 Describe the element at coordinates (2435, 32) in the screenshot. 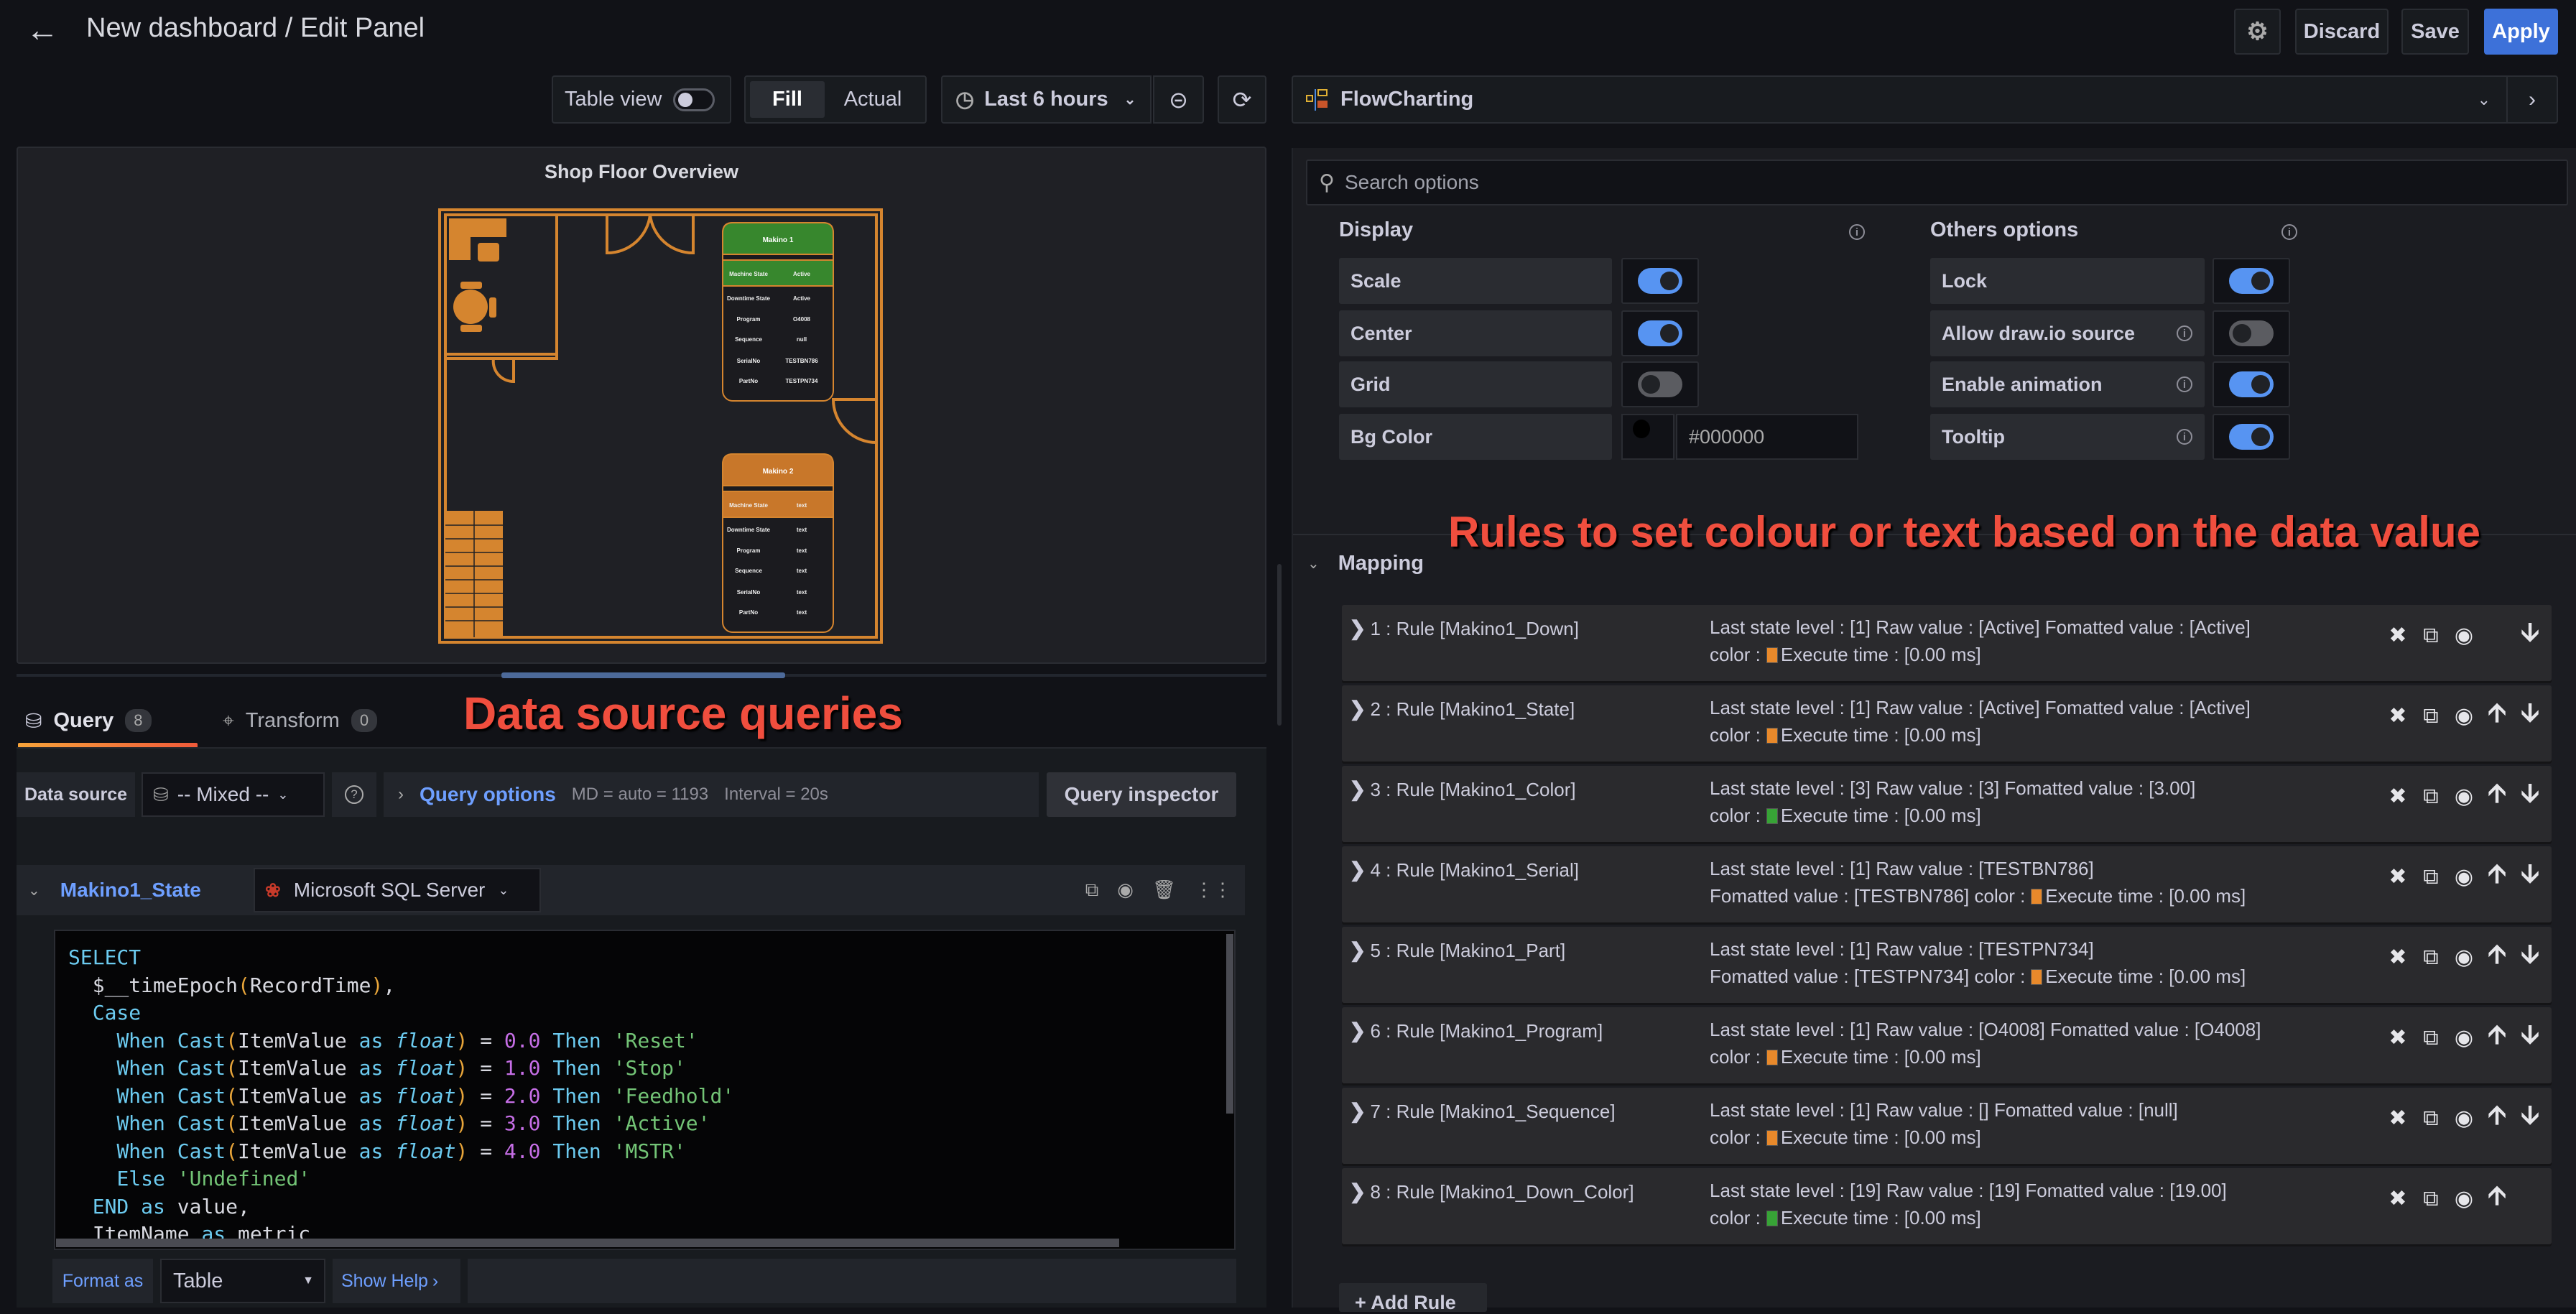

I see `save-button: Save` at that location.